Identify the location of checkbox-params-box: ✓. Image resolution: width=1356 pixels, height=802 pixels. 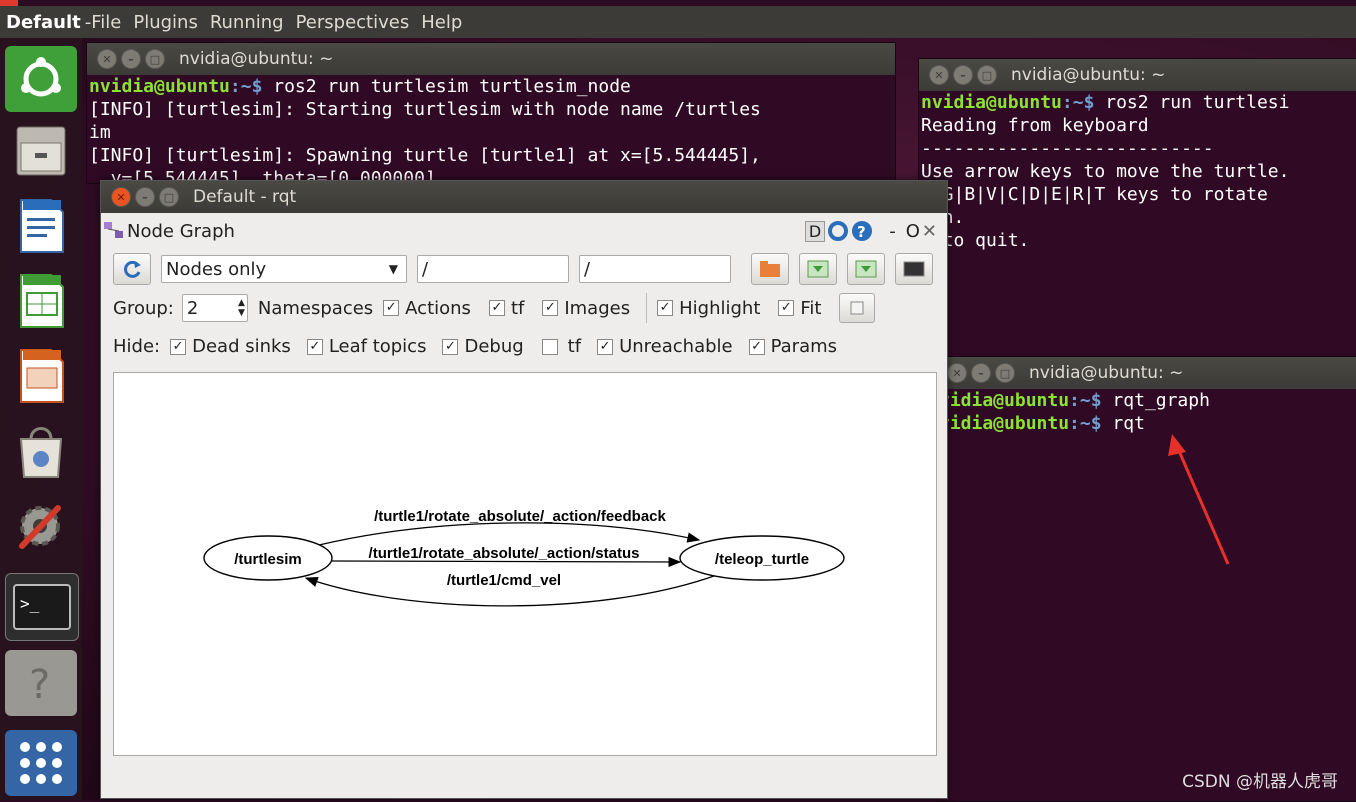
(756, 346).